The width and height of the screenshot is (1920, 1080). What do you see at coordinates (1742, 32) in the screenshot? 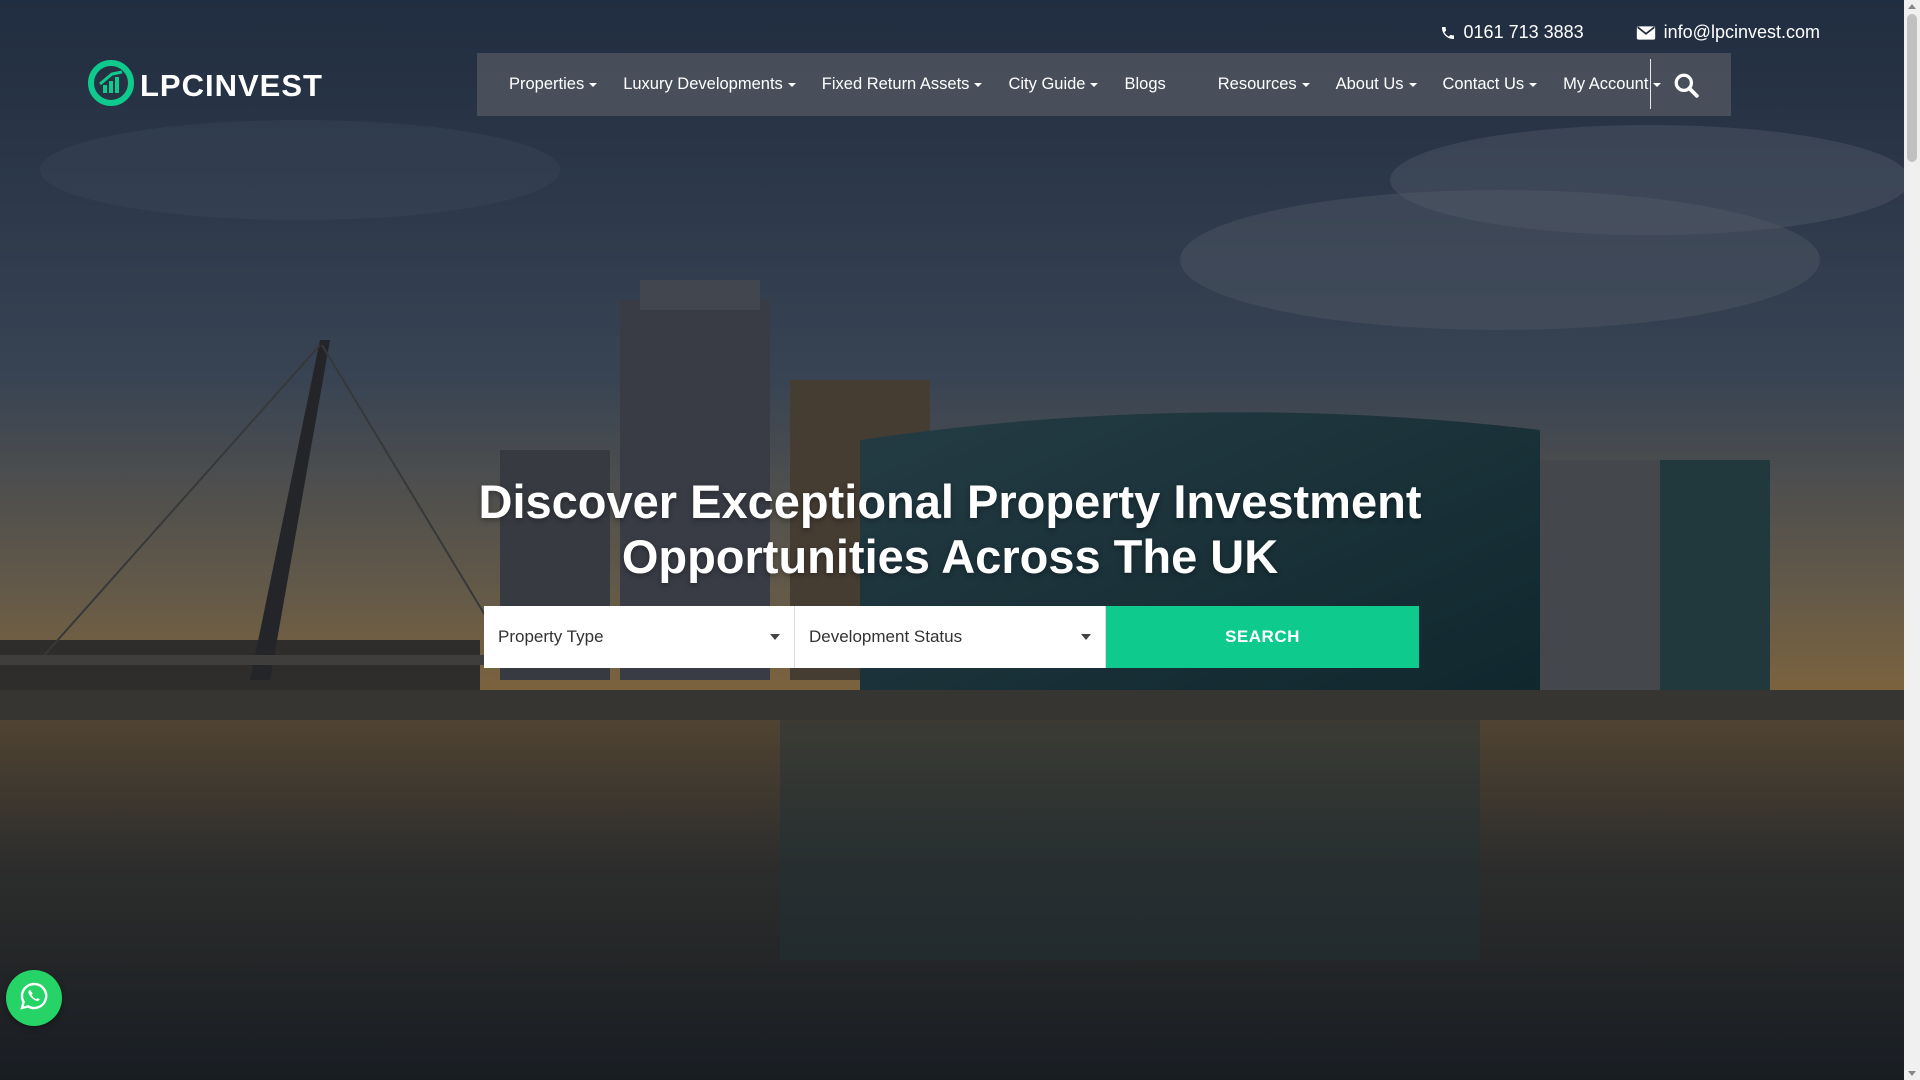
I see `email-address: info@lpcinvest.com` at bounding box center [1742, 32].